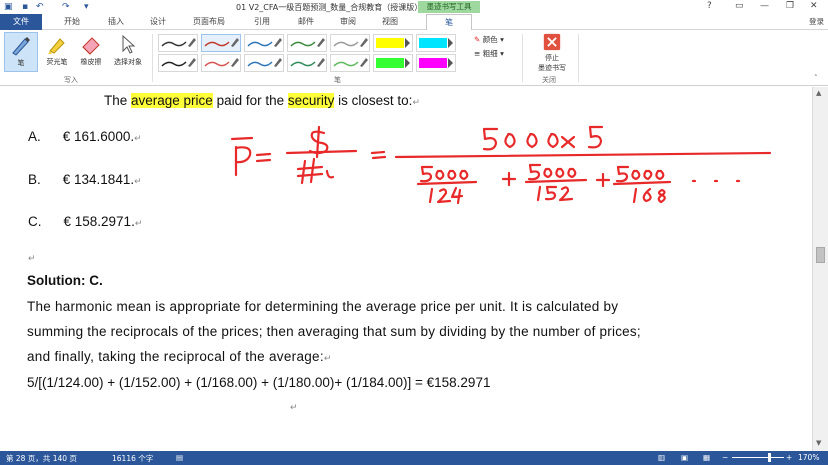 The height and width of the screenshot is (465, 828). I want to click on zoom-slider-thumb, so click(769, 457).